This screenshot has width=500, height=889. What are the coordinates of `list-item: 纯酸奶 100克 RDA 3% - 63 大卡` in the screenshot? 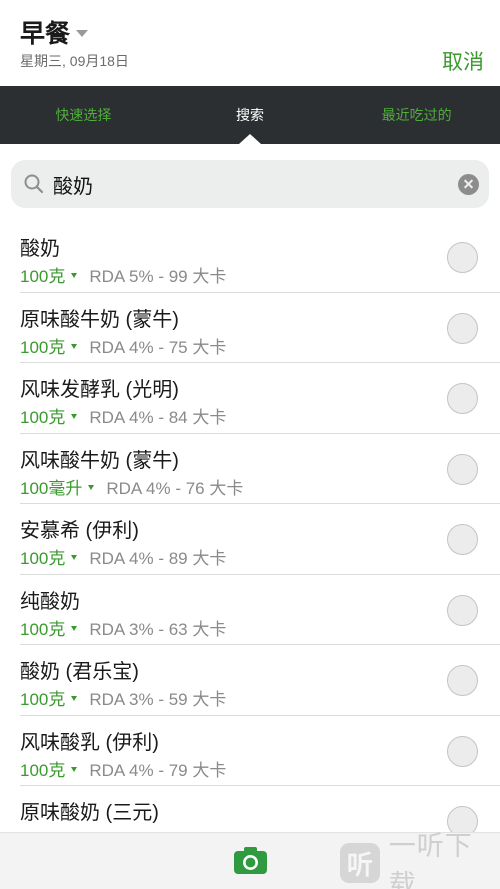 It's located at (260, 610).